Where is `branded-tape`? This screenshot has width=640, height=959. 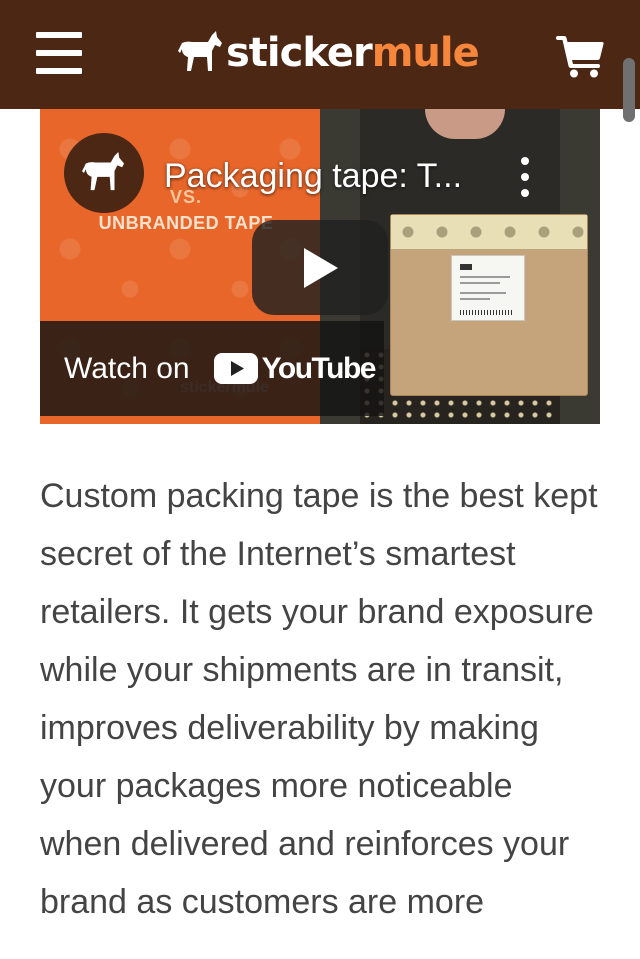
branded-tape is located at coordinates (489, 232).